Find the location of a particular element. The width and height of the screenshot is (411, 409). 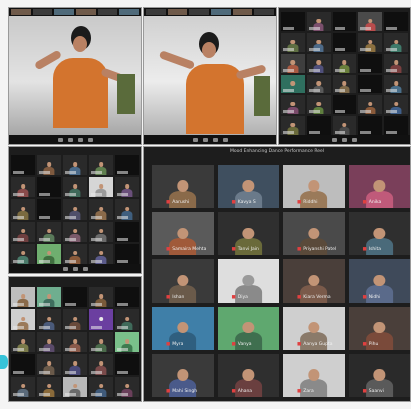

video-tile: ■ Zara is located at coordinates (314, 375).